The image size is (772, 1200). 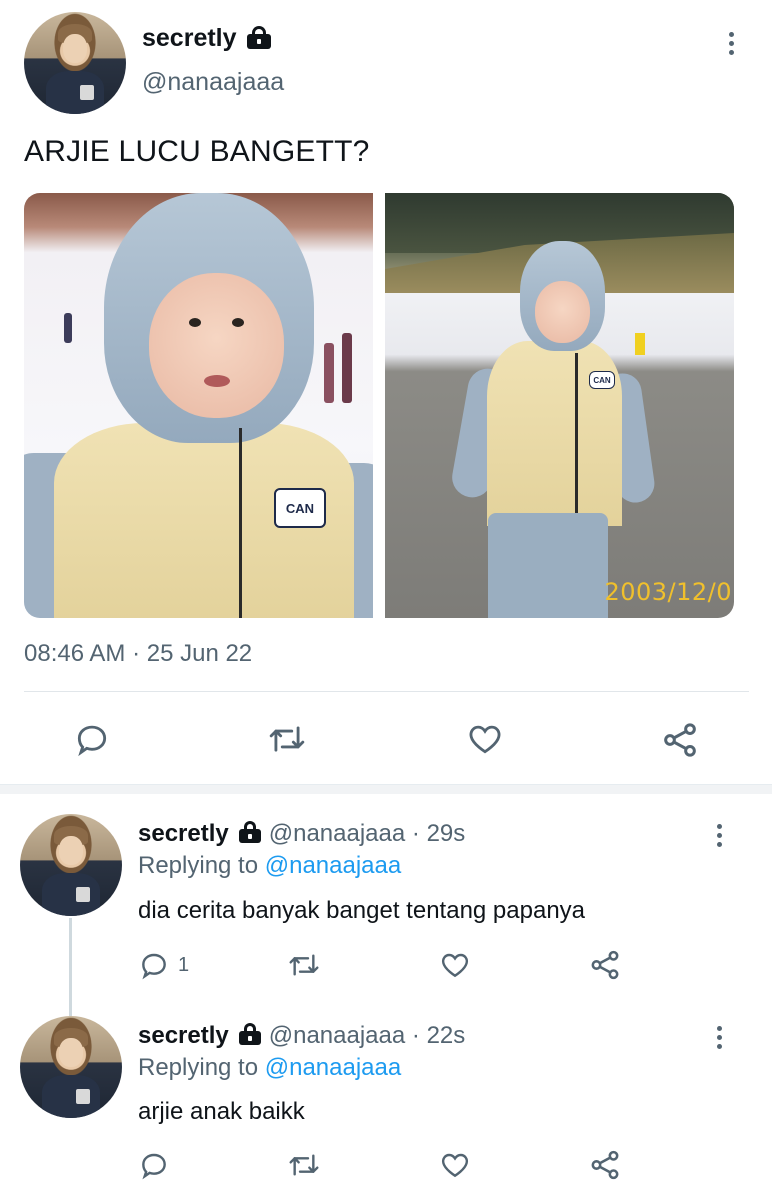 I want to click on divider, so click(x=386, y=691).